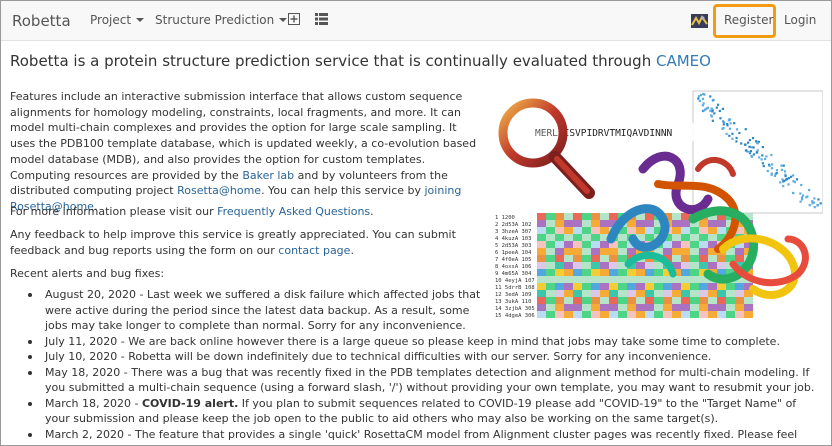 This screenshot has width=832, height=446. Describe the element at coordinates (219, 190) in the screenshot. I see `rosetta-home-link: Rosetta@home` at that location.